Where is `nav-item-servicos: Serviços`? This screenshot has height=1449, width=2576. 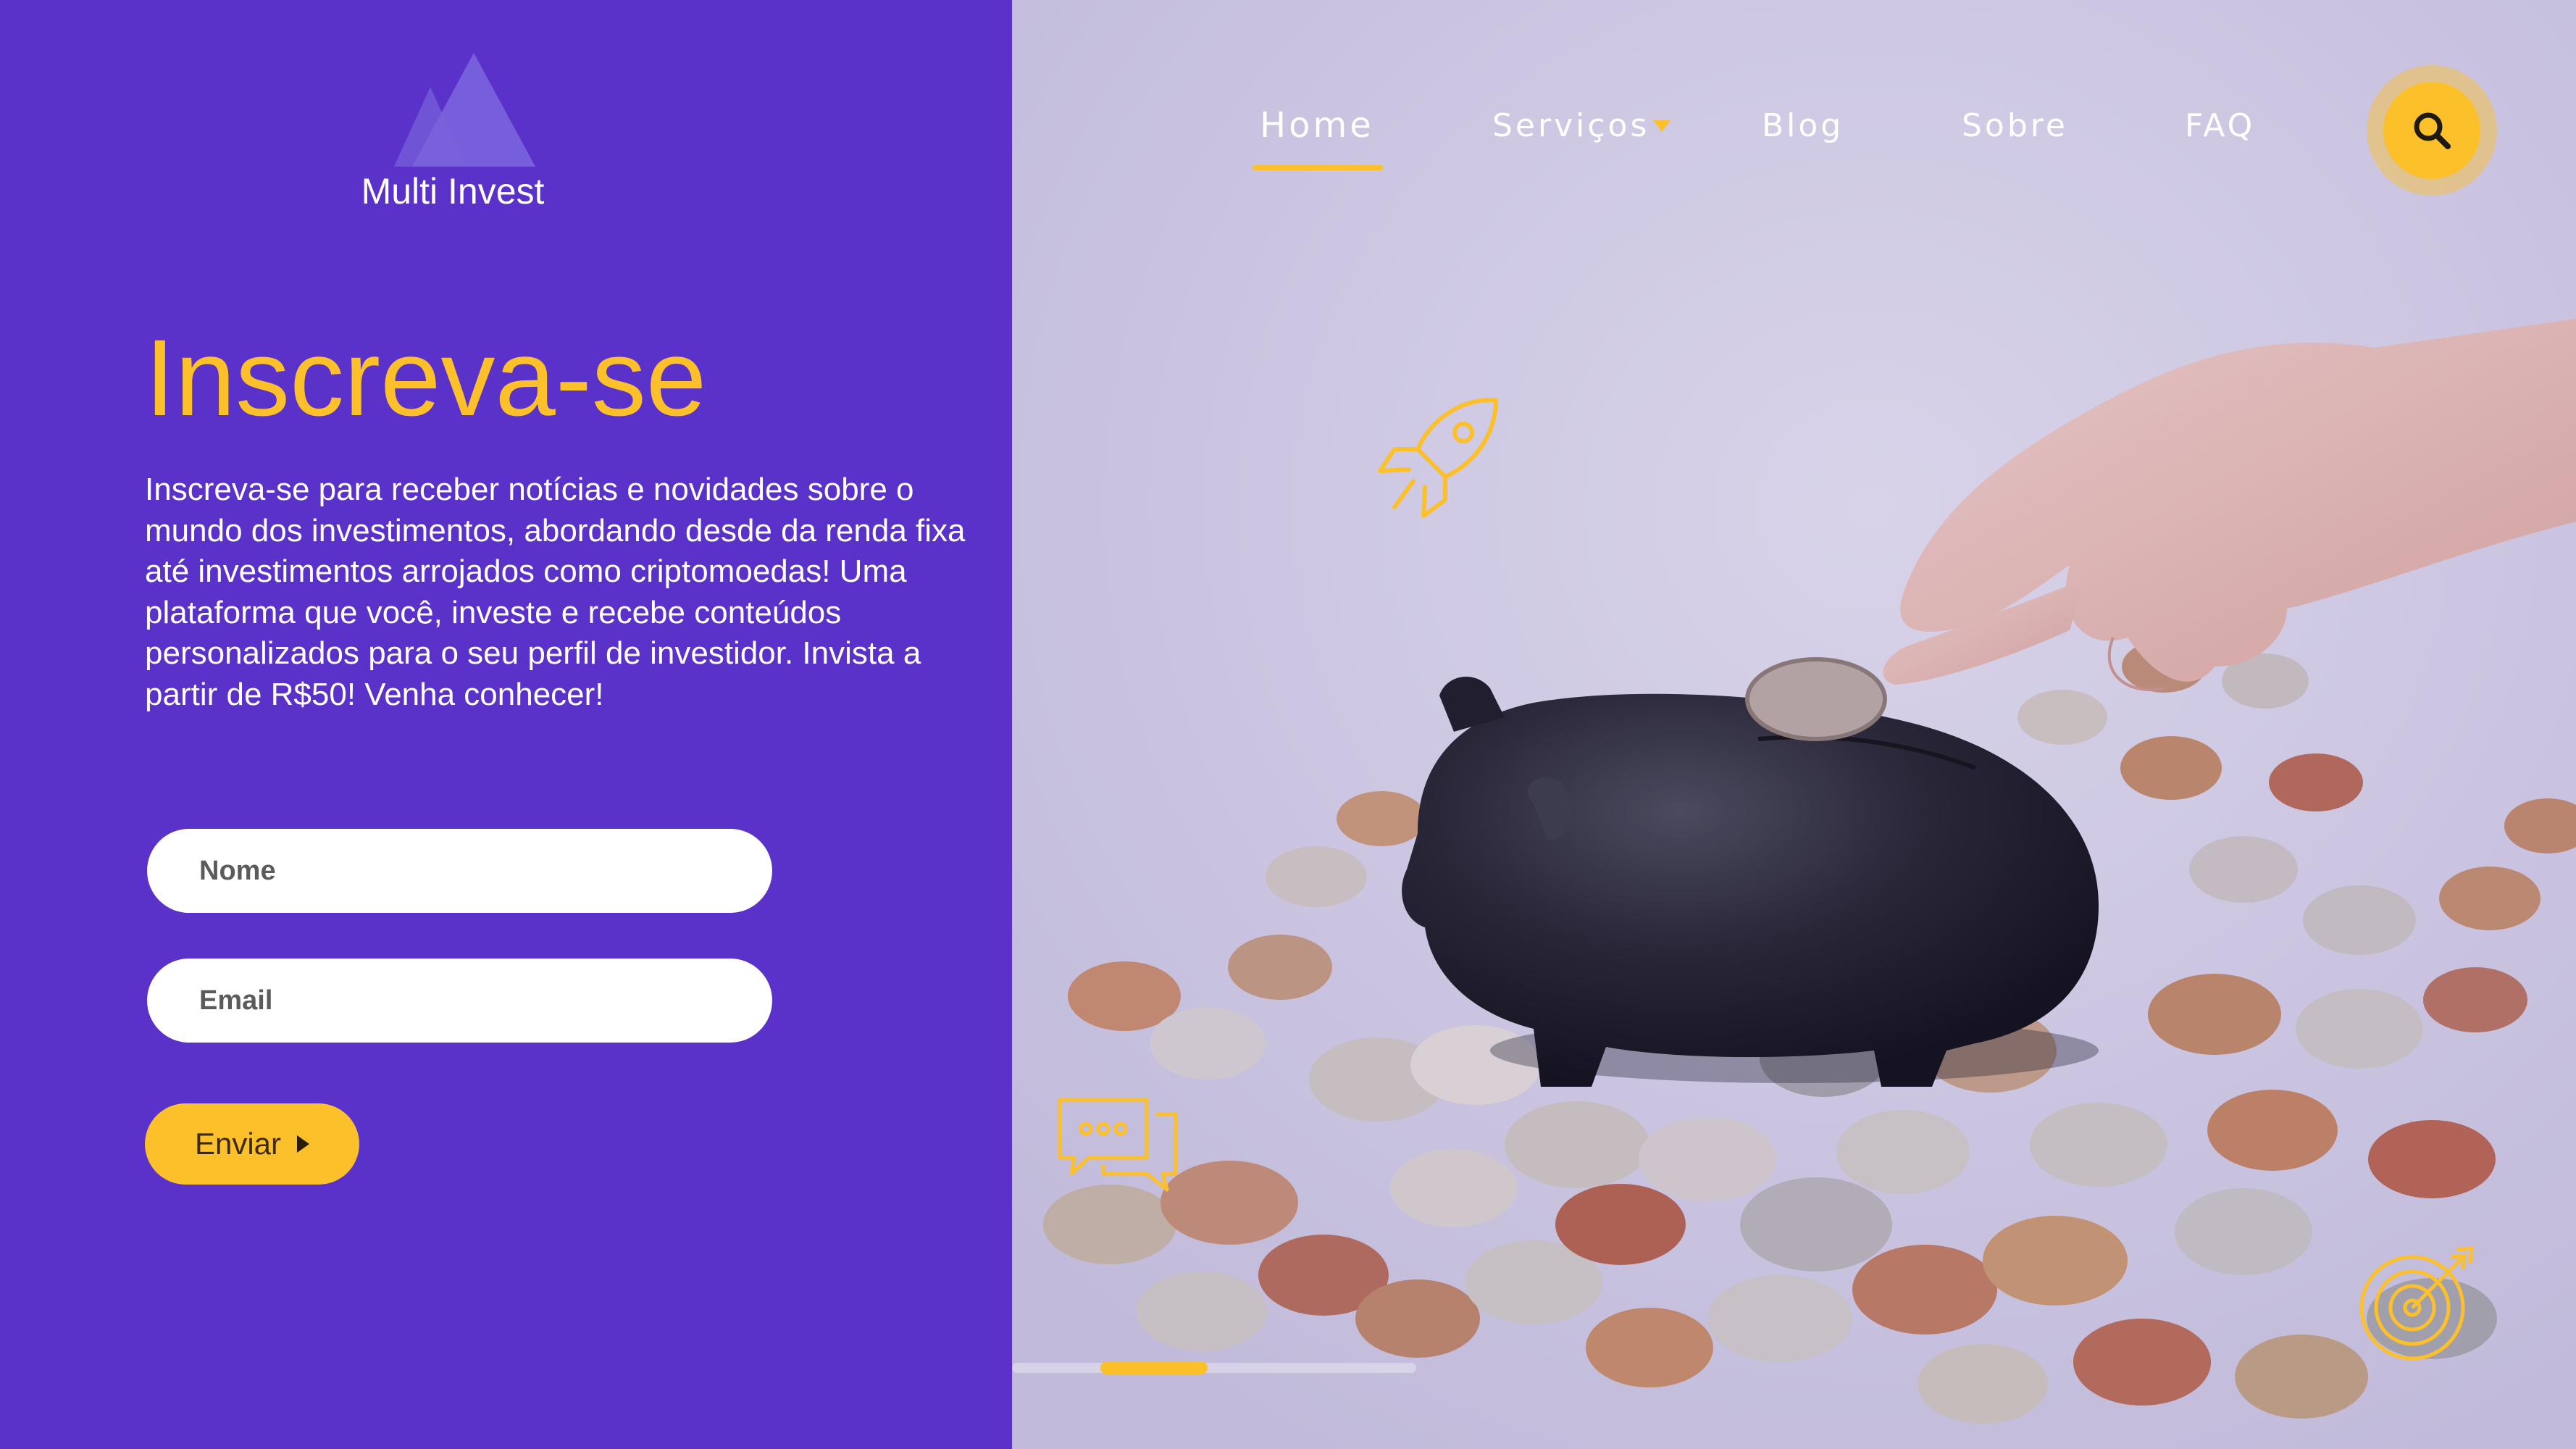 nav-item-servicos: Serviços is located at coordinates (1570, 126).